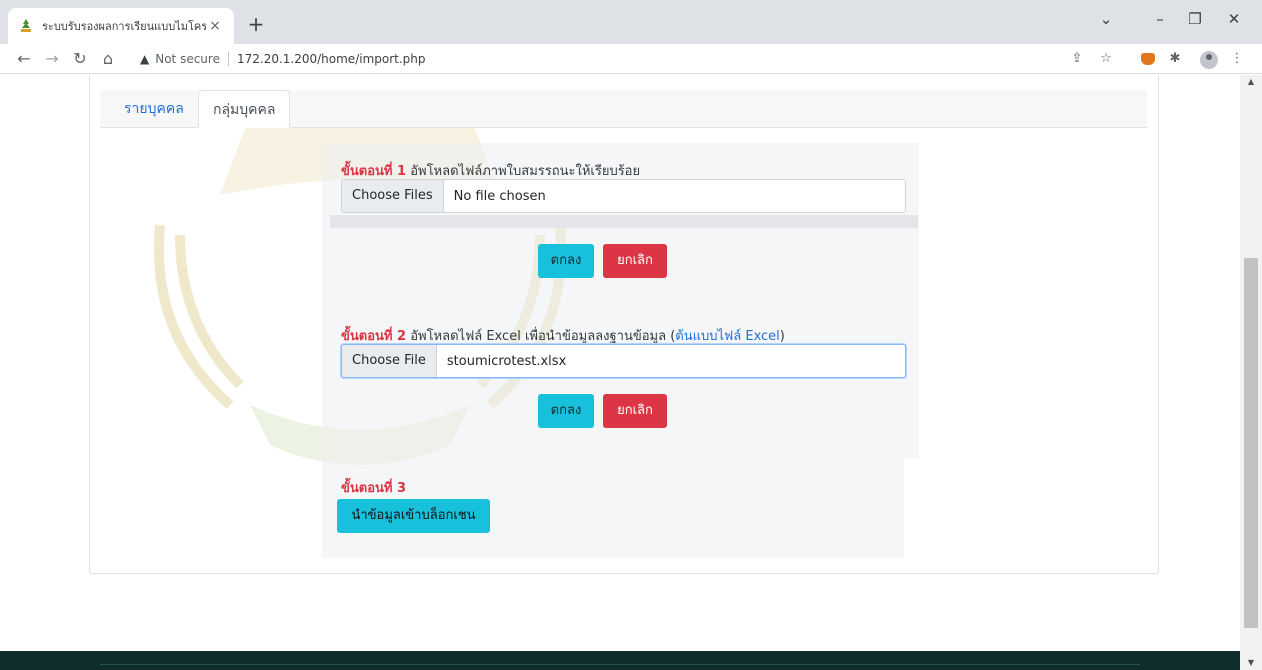 The image size is (1262, 670). I want to click on tab-group: กลุ่มบุคคล, so click(244, 109).